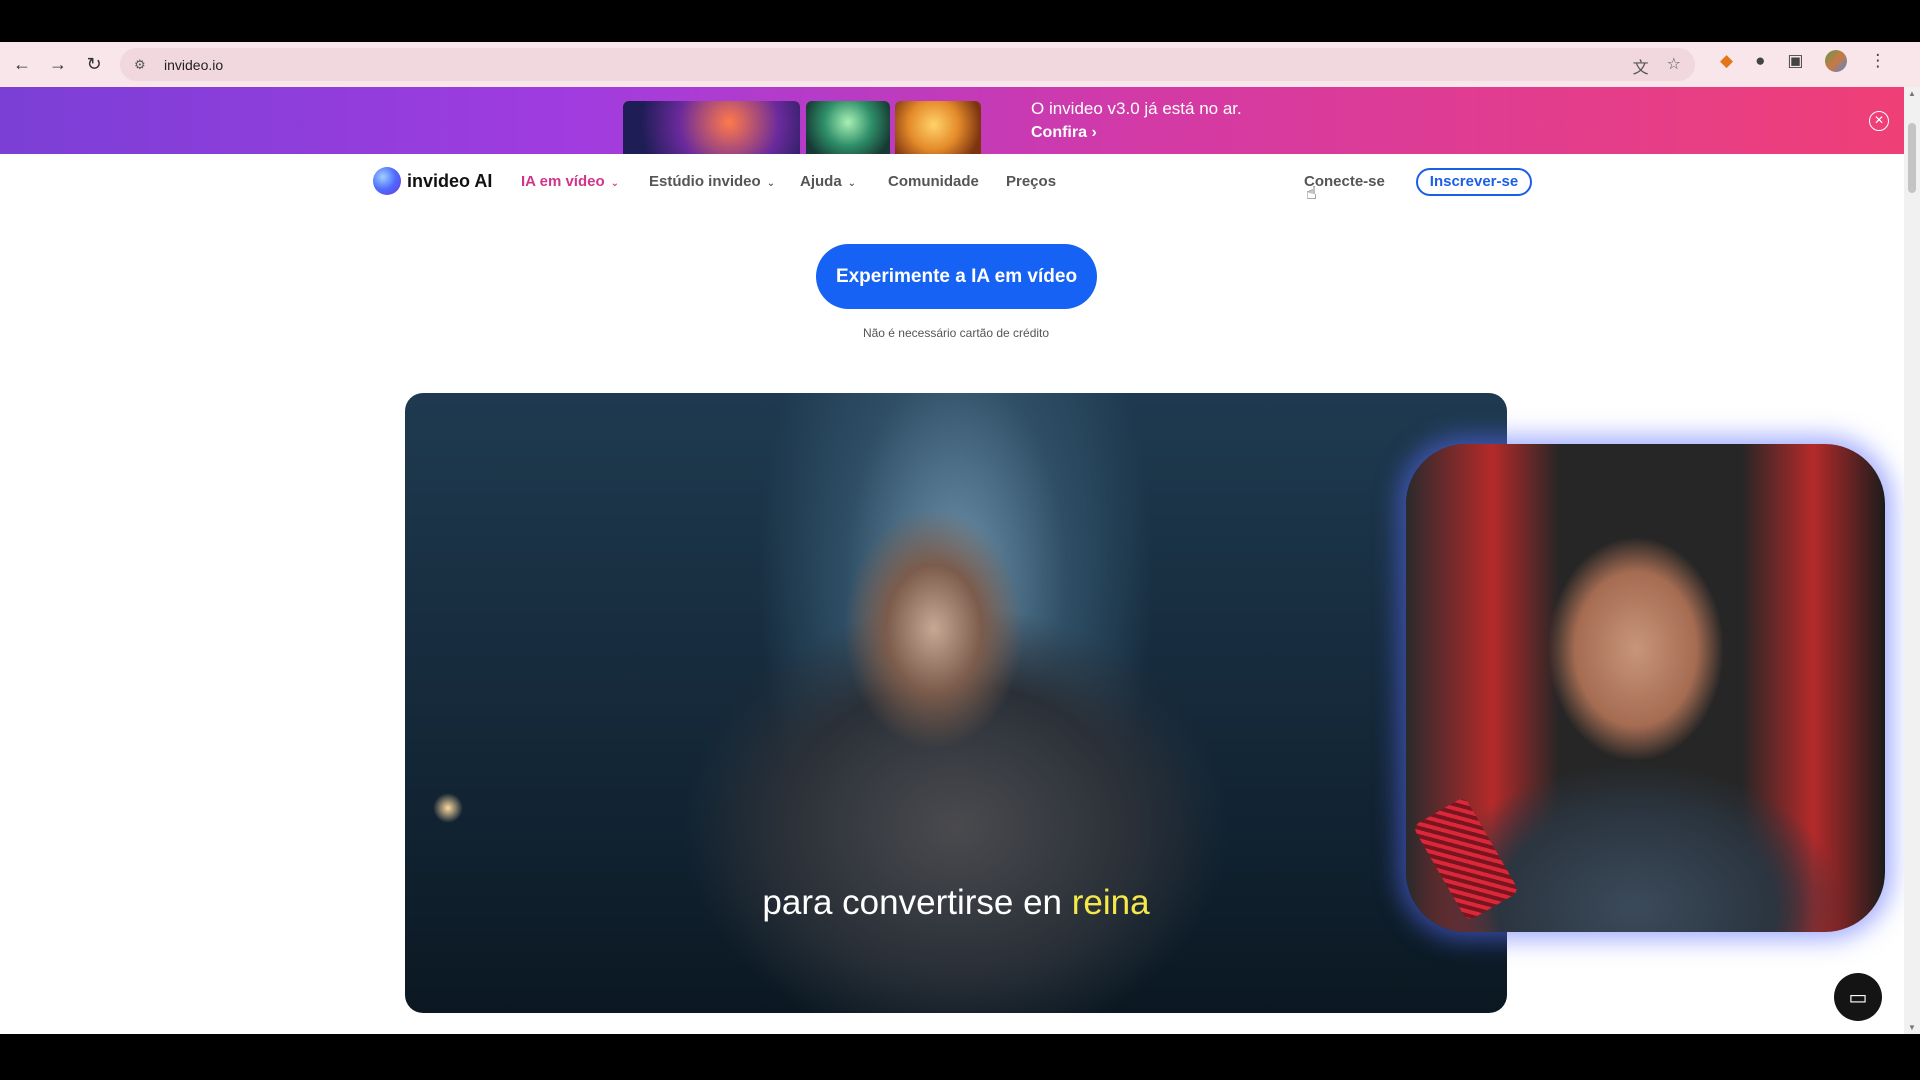 This screenshot has height=1080, width=1920. What do you see at coordinates (821, 181) in the screenshot?
I see `nav-item-label: Ajuda` at bounding box center [821, 181].